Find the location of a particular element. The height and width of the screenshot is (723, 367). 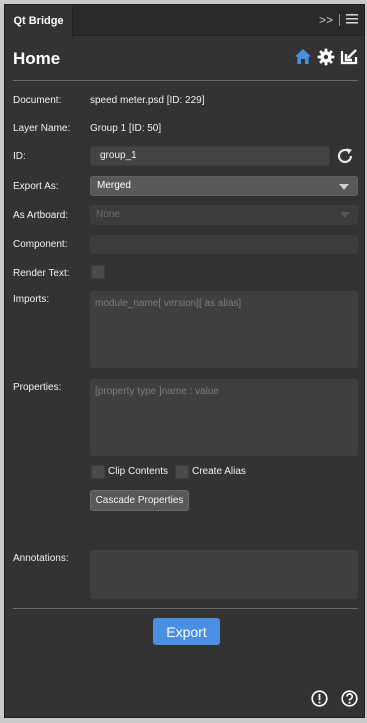

clip-contents-label: Clip Contents is located at coordinates (138, 471).